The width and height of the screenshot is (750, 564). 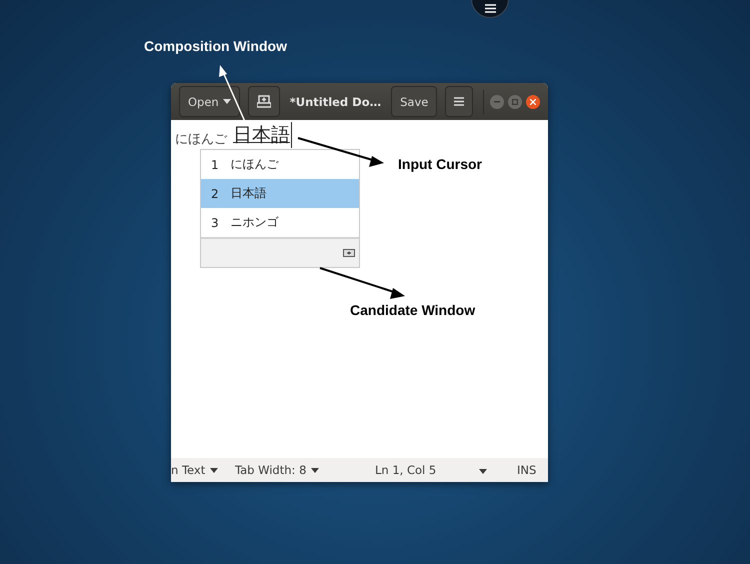 I want to click on cursor-position-selector: Ln 1, Col 5, so click(x=431, y=470).